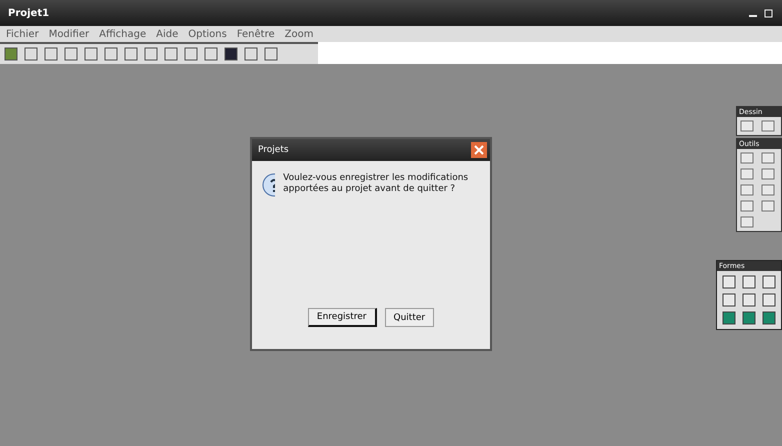  What do you see at coordinates (342, 317) in the screenshot?
I see `dialog-button: Enregistrer` at bounding box center [342, 317].